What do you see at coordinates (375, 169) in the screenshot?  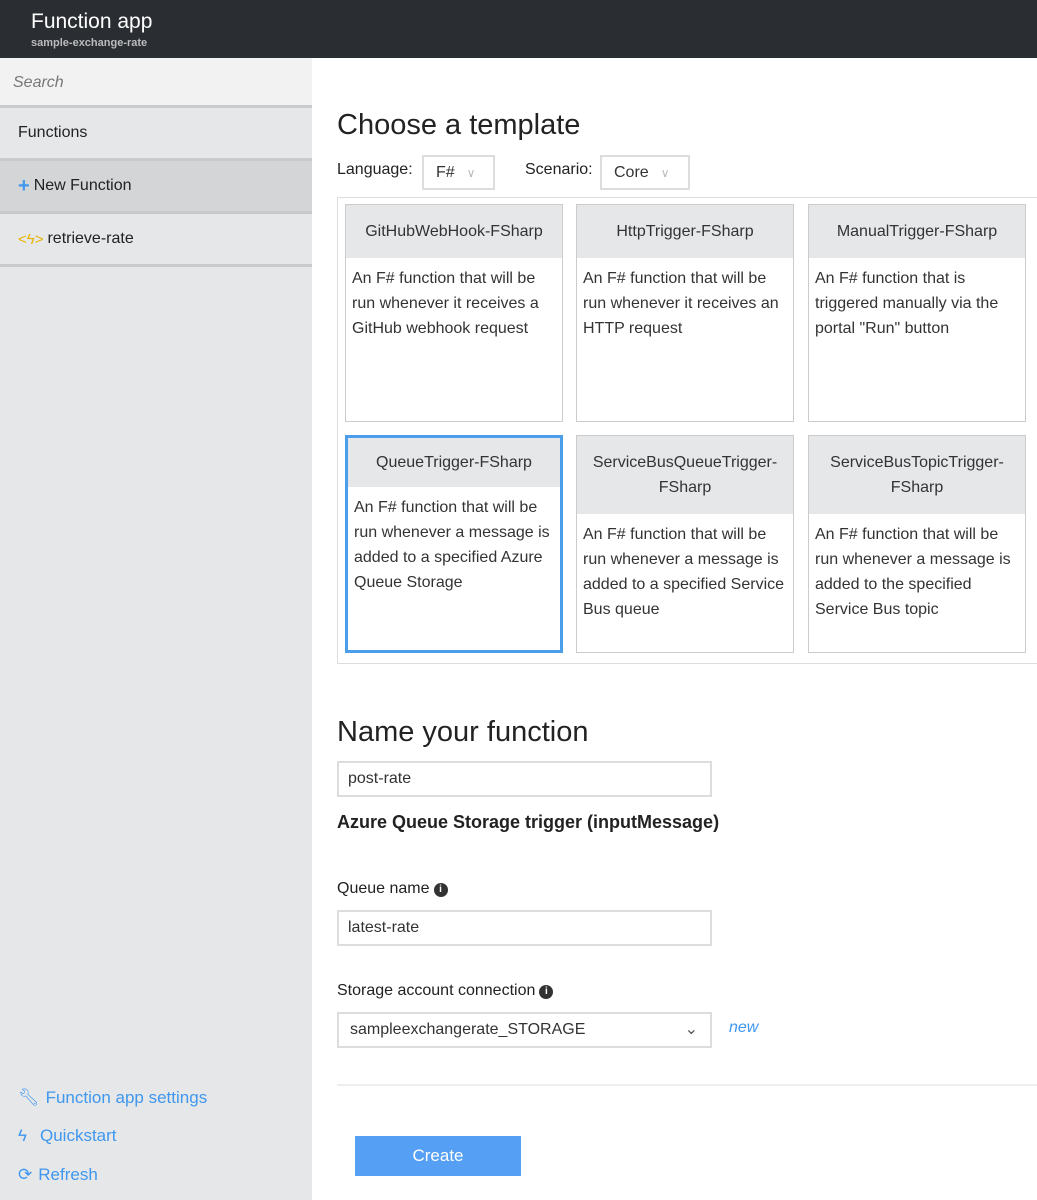 I see `language-label: Language:` at bounding box center [375, 169].